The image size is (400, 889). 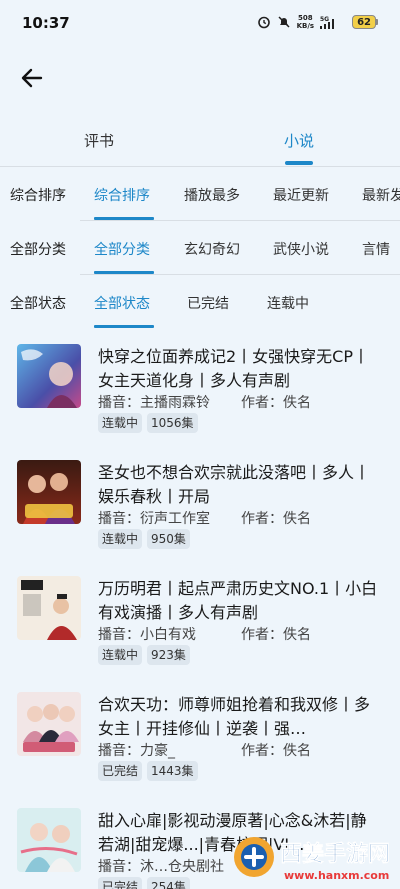 What do you see at coordinates (301, 249) in the screenshot?
I see `category-option-wuxia: 武侠小说` at bounding box center [301, 249].